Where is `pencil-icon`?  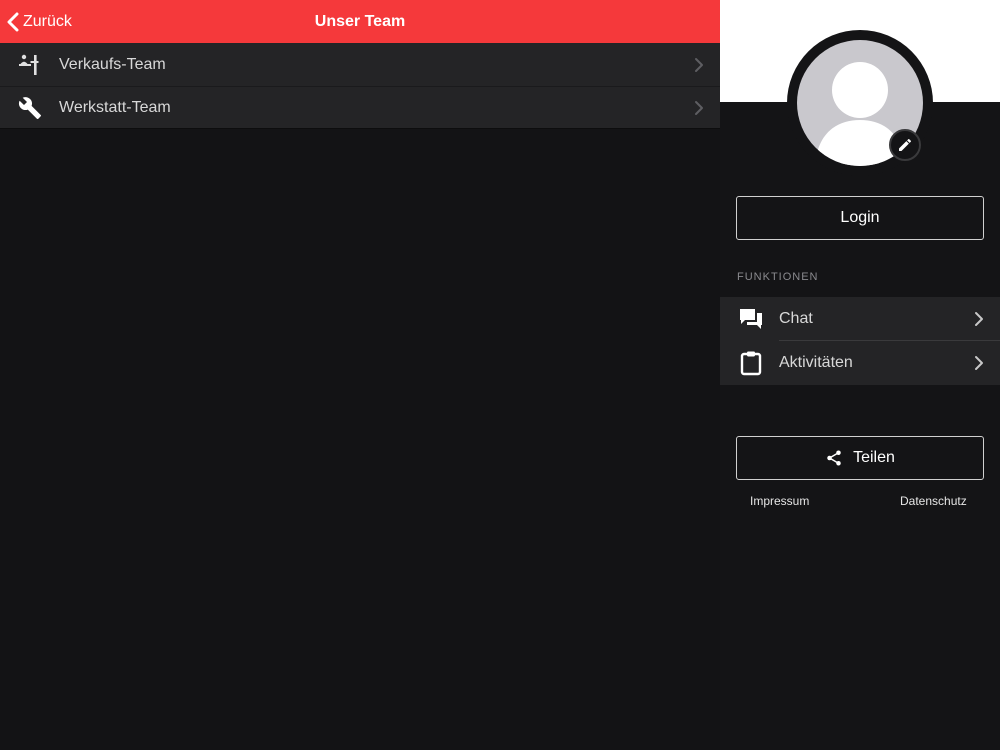
pencil-icon is located at coordinates (905, 144).